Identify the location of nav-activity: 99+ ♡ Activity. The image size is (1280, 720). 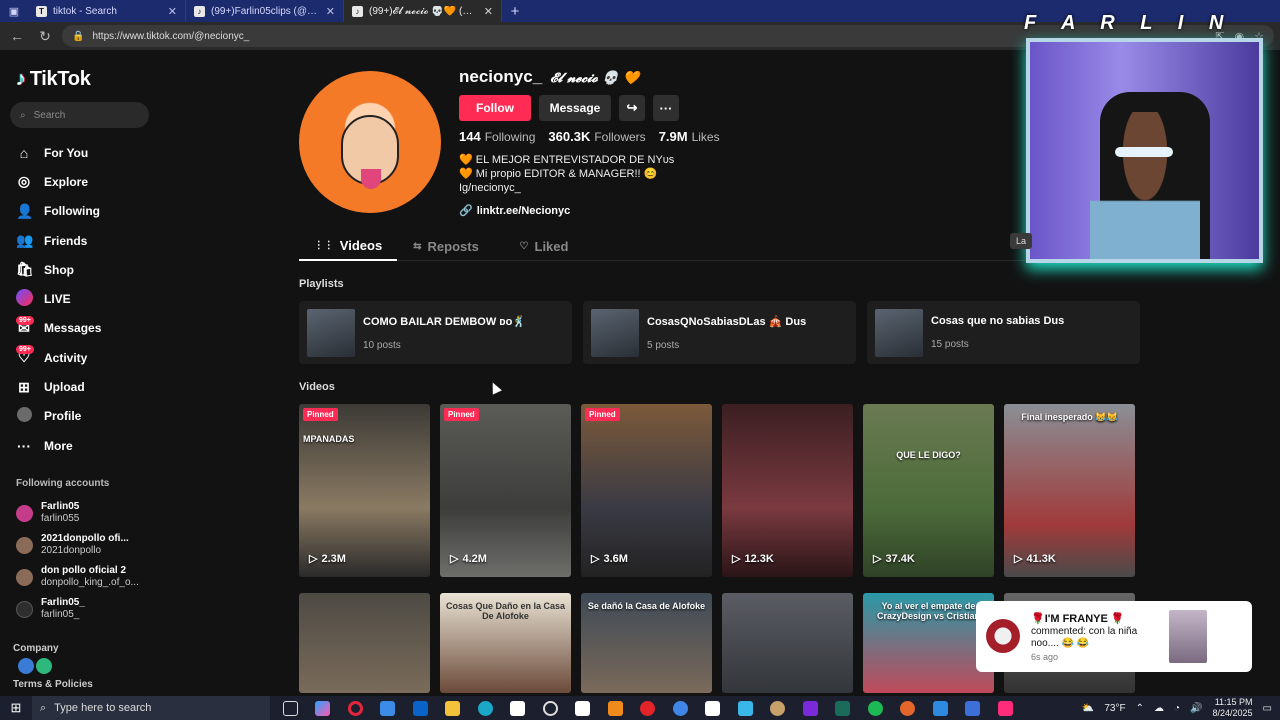
(101, 357).